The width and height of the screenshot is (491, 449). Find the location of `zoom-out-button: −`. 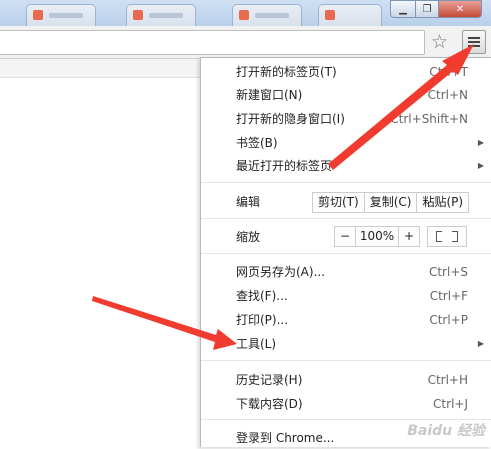

zoom-out-button: − is located at coordinates (345, 236).